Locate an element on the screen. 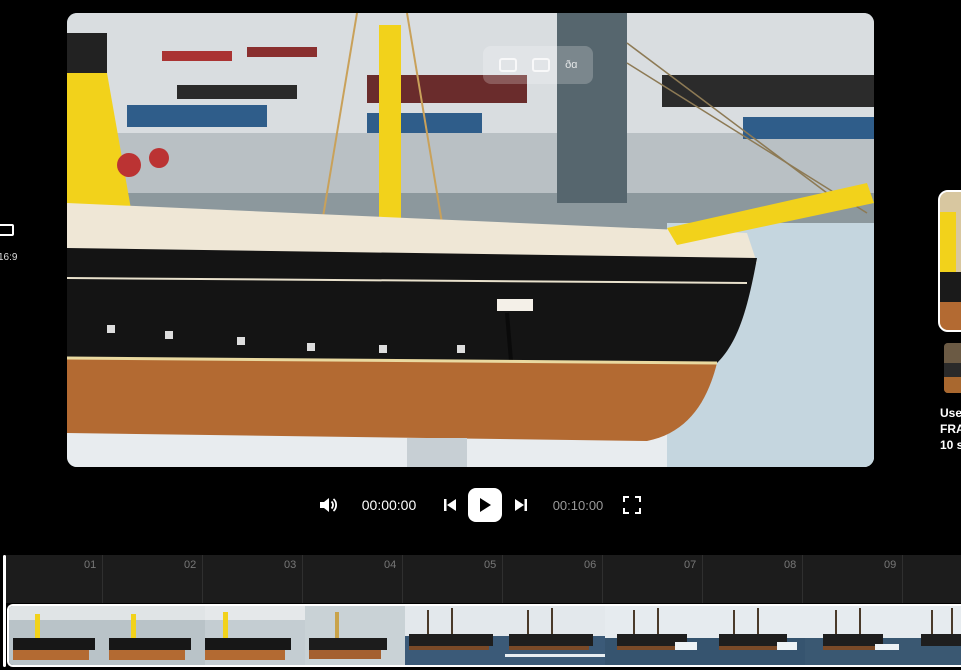 This screenshot has width=961, height=670. skip-back-icon is located at coordinates (450, 505).